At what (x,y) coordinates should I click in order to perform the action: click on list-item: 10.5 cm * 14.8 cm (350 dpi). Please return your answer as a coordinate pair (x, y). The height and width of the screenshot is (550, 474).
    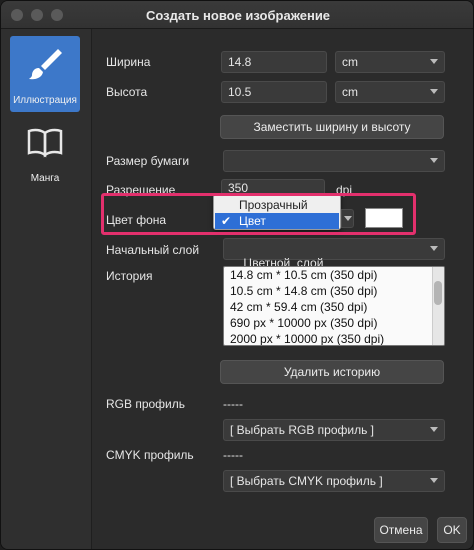
    Looking at the image, I should click on (334, 291).